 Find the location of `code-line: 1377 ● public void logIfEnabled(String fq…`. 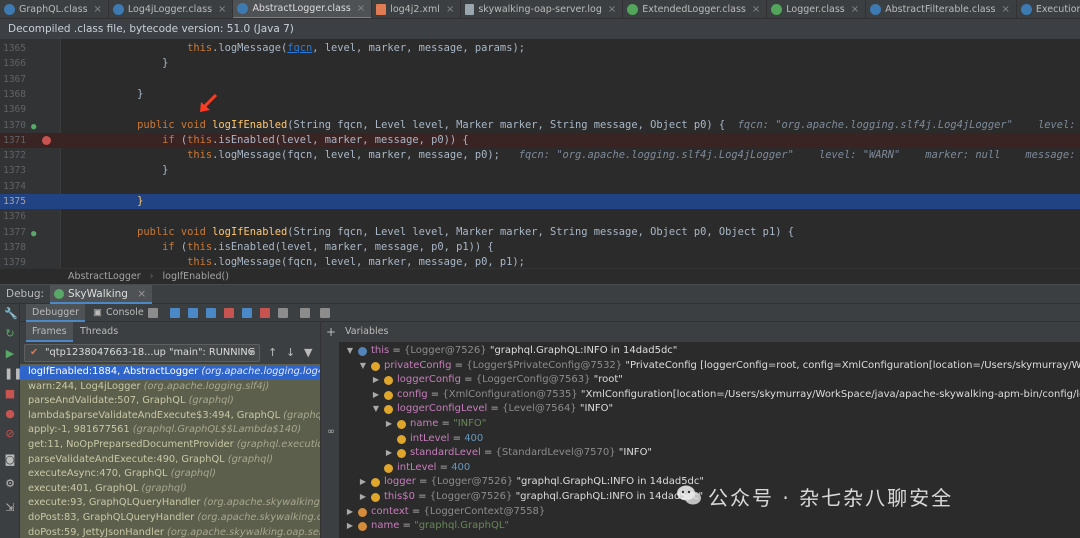

code-line: 1377 ● public void logIfEnabled(String fq… is located at coordinates (540, 232).